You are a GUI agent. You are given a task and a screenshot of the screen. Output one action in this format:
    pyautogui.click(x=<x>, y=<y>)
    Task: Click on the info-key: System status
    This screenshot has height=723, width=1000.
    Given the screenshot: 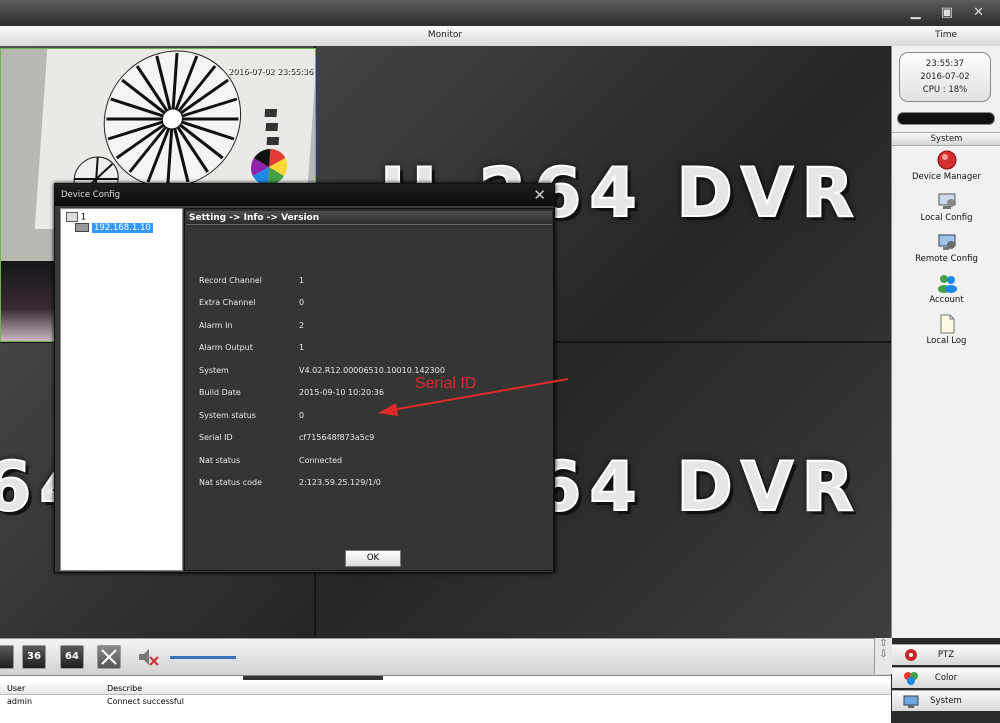 What is the action you would take?
    pyautogui.click(x=227, y=415)
    